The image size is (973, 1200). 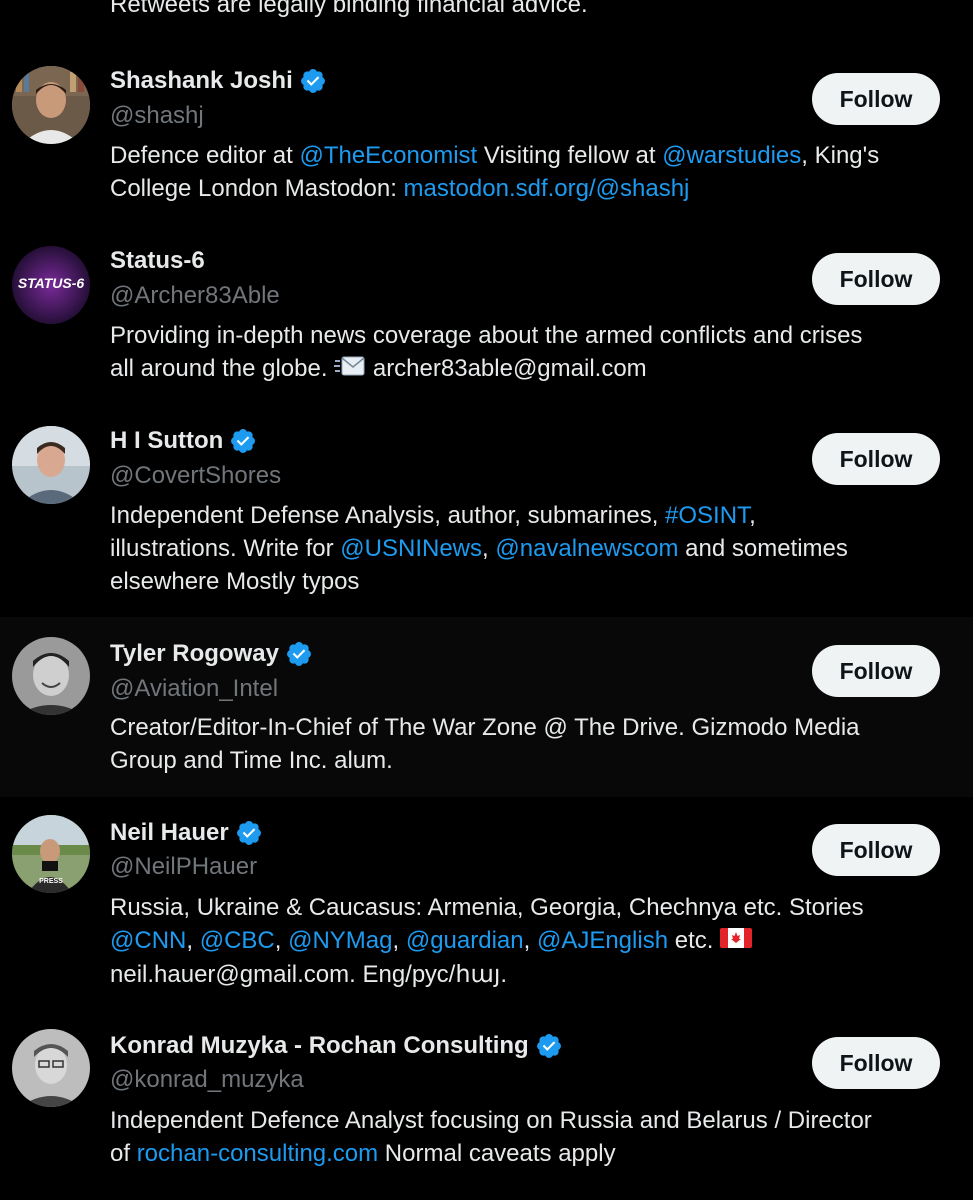 What do you see at coordinates (736, 941) in the screenshot?
I see `canada-flag-icon` at bounding box center [736, 941].